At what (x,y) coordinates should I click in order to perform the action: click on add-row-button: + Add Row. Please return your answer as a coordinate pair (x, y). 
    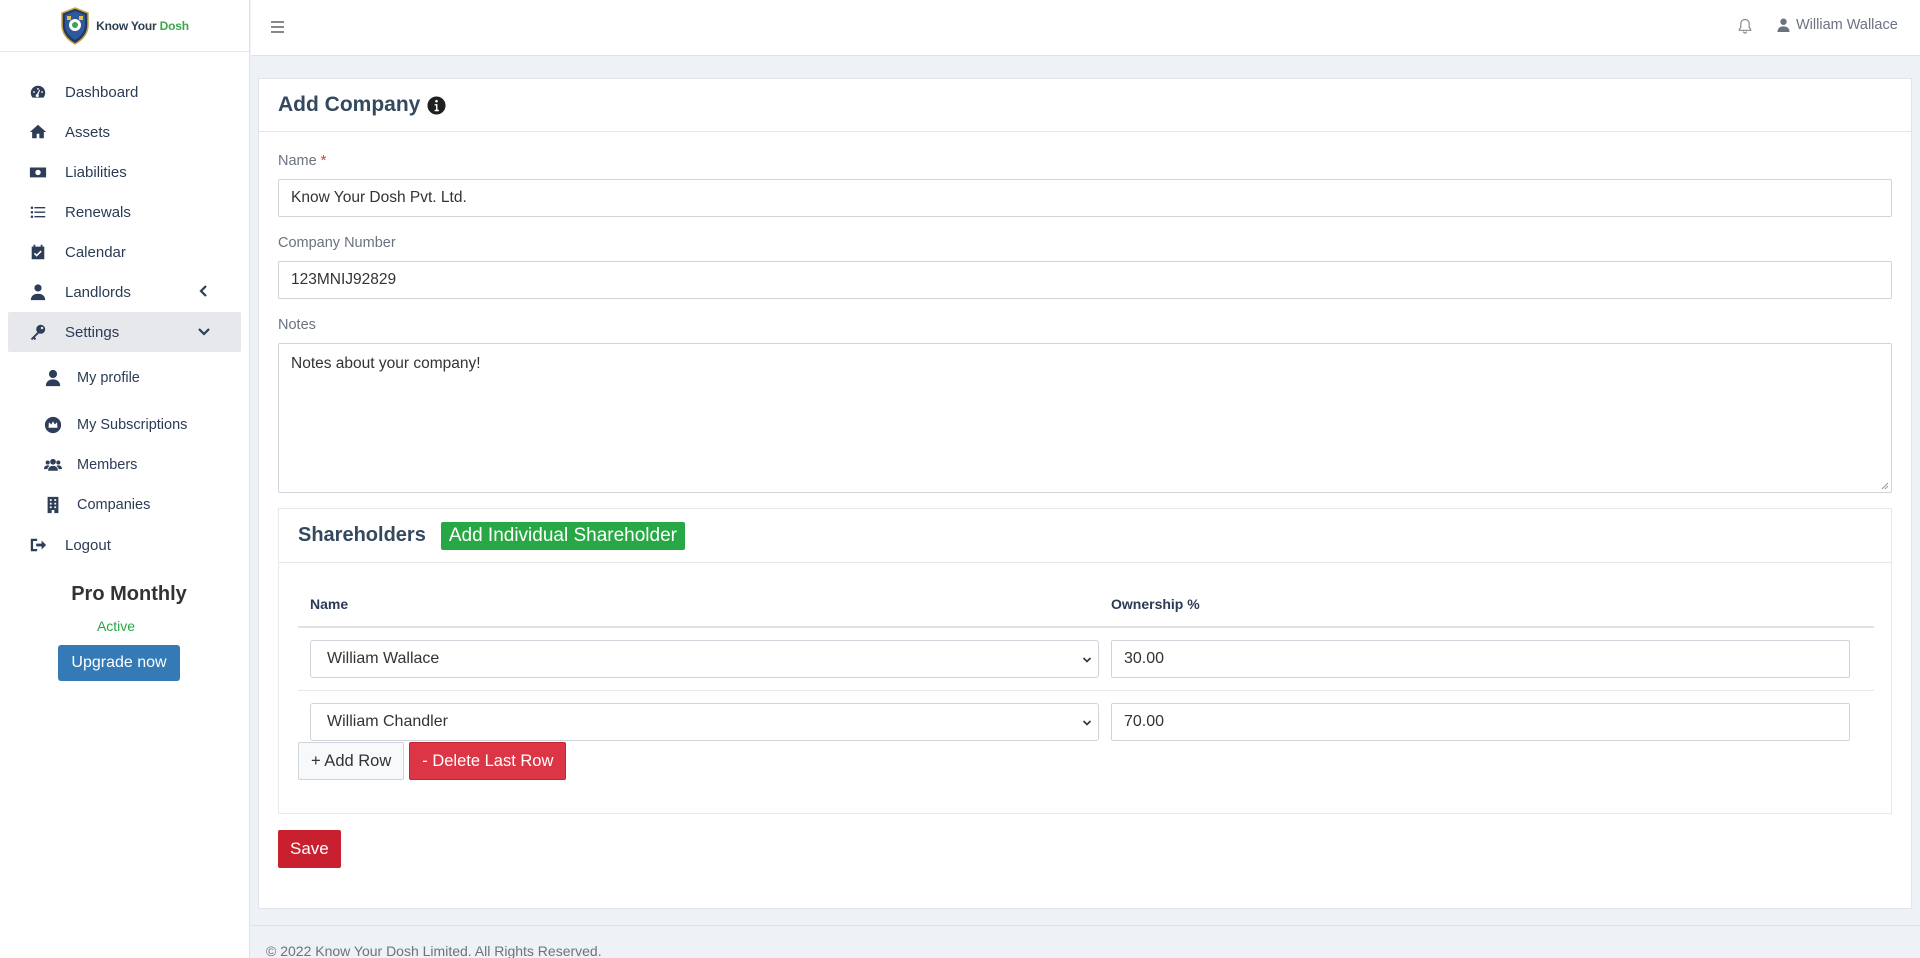
    Looking at the image, I should click on (351, 761).